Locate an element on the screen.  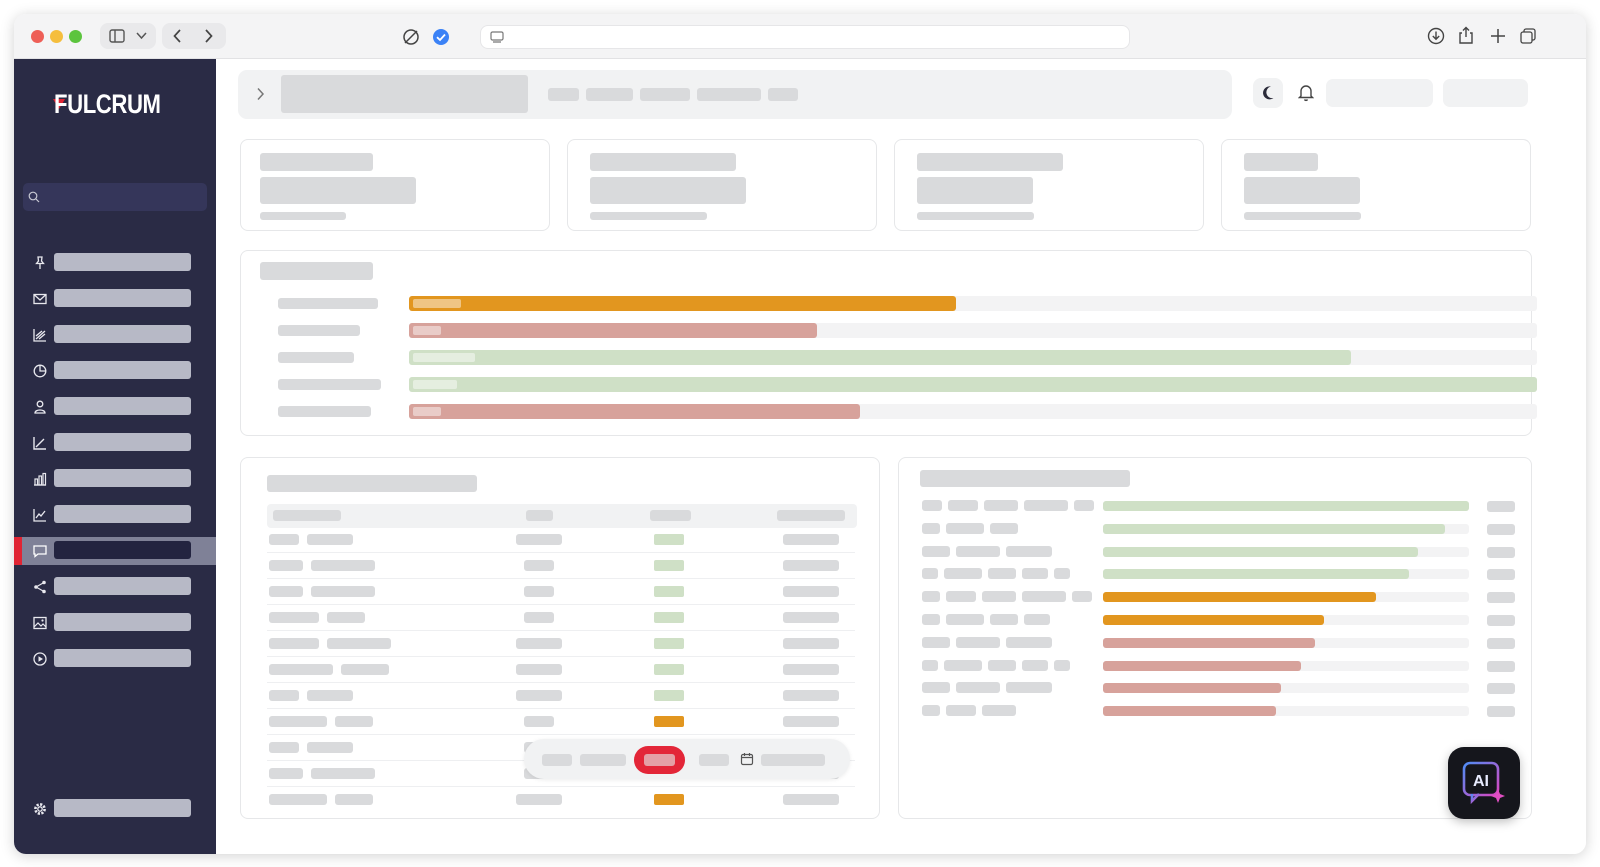
new-tab-icon is located at coordinates (1498, 36).